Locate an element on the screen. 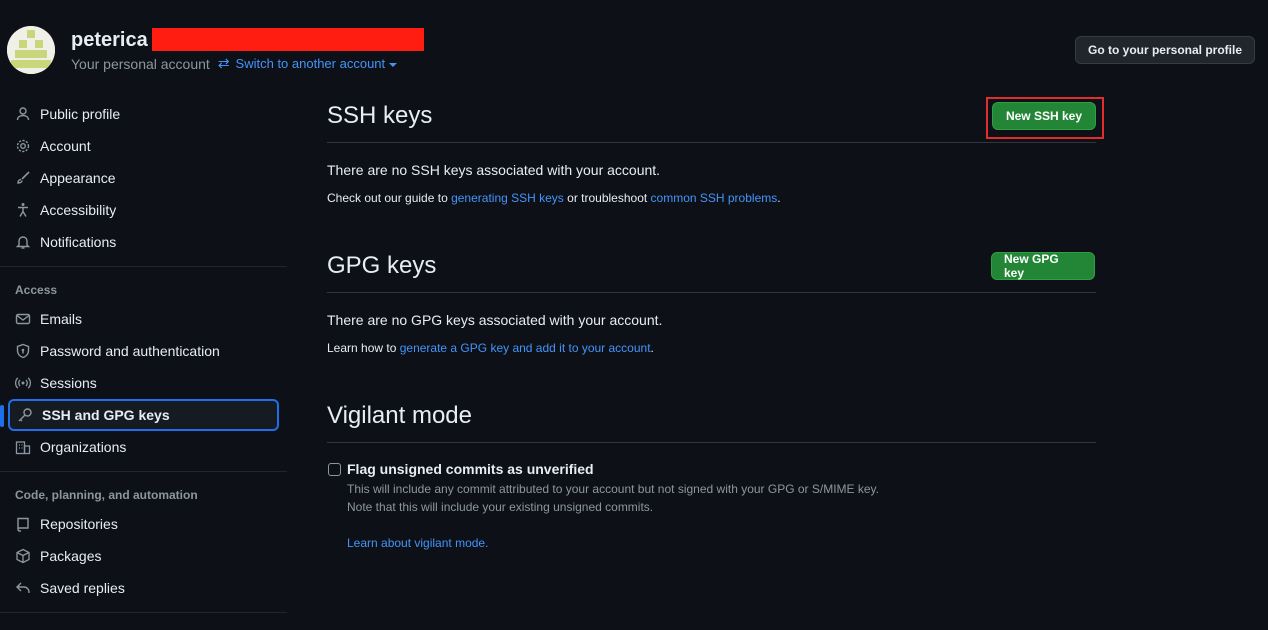  common-ssh-problems-link: common SSH problems is located at coordinates (714, 198).